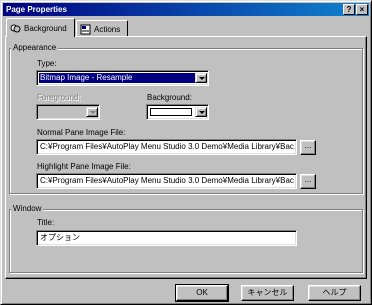 This screenshot has width=372, height=305. What do you see at coordinates (362, 9) in the screenshot?
I see `close-button: ×` at bounding box center [362, 9].